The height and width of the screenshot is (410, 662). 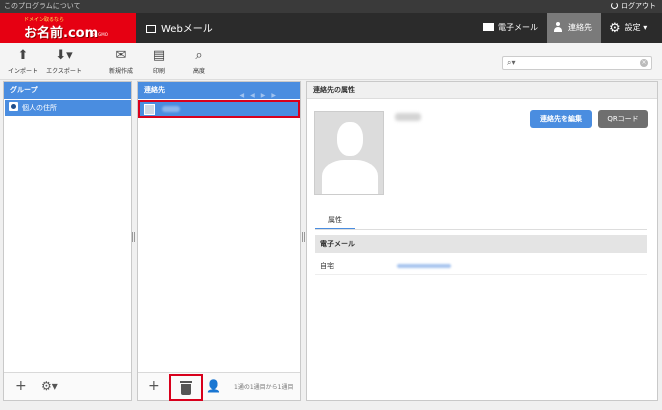 I want to click on nav-email-label: 電子メール, so click(x=518, y=27).